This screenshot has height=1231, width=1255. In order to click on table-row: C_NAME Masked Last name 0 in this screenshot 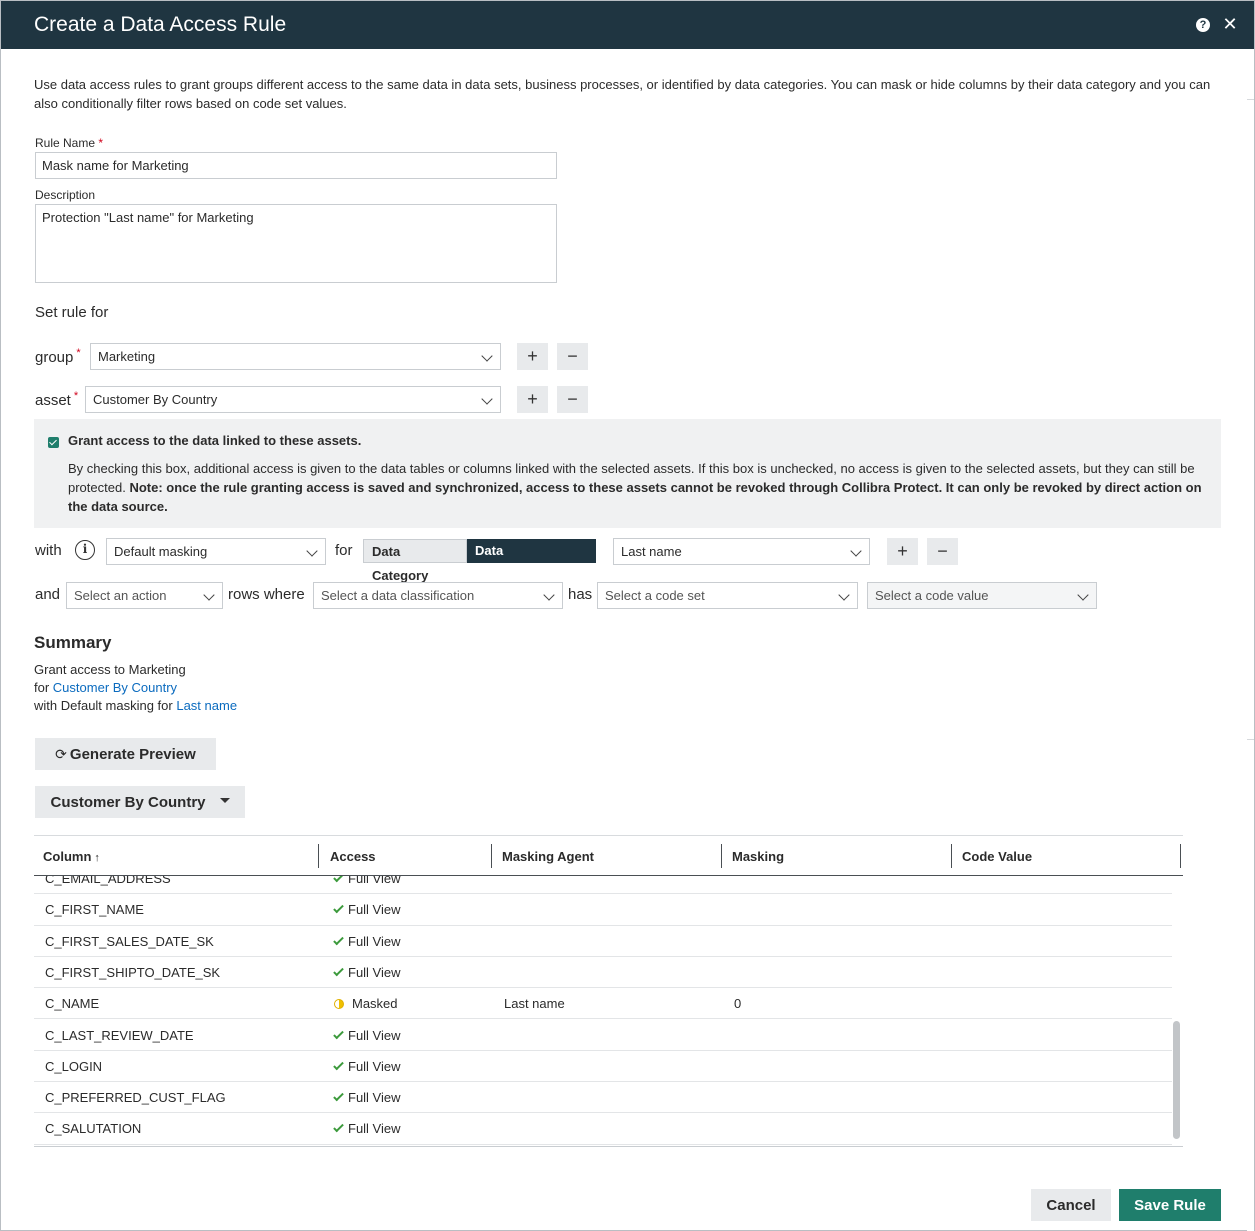, I will do `click(603, 1004)`.